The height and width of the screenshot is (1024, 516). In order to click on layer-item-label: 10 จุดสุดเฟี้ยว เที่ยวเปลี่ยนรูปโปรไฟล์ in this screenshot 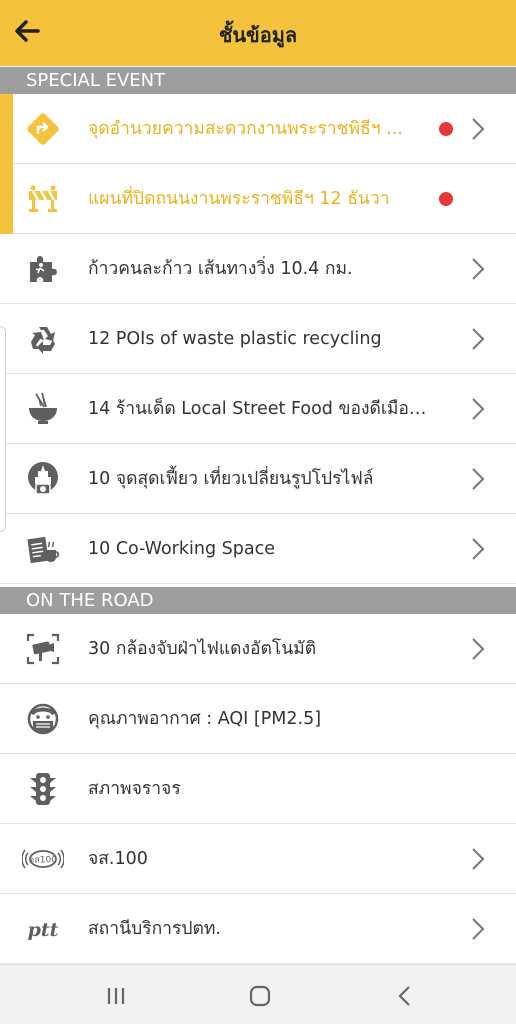, I will do `click(231, 479)`.